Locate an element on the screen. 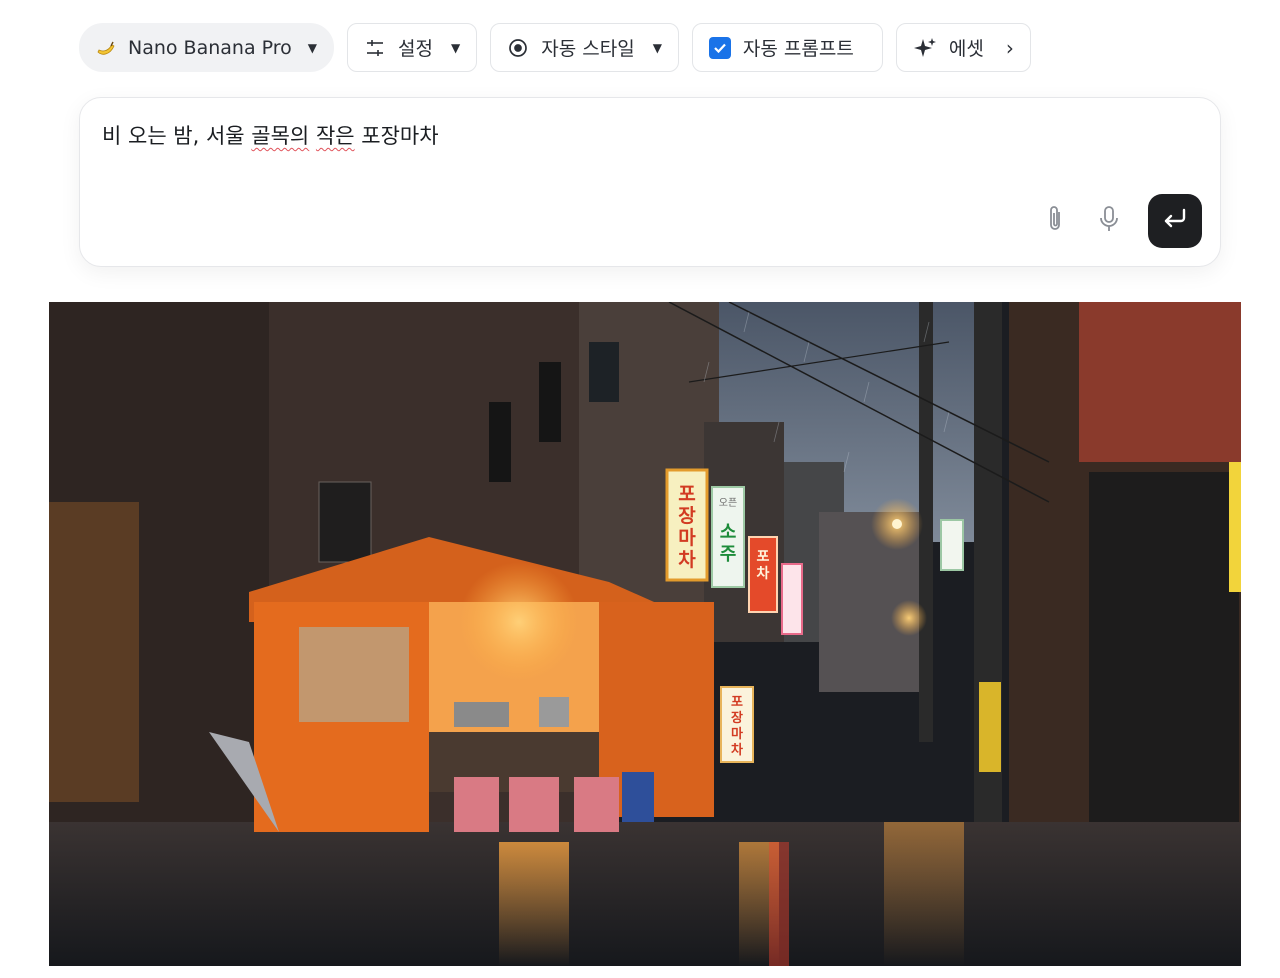 This screenshot has width=1280, height=978. svg-text: 오픈 is located at coordinates (728, 503).